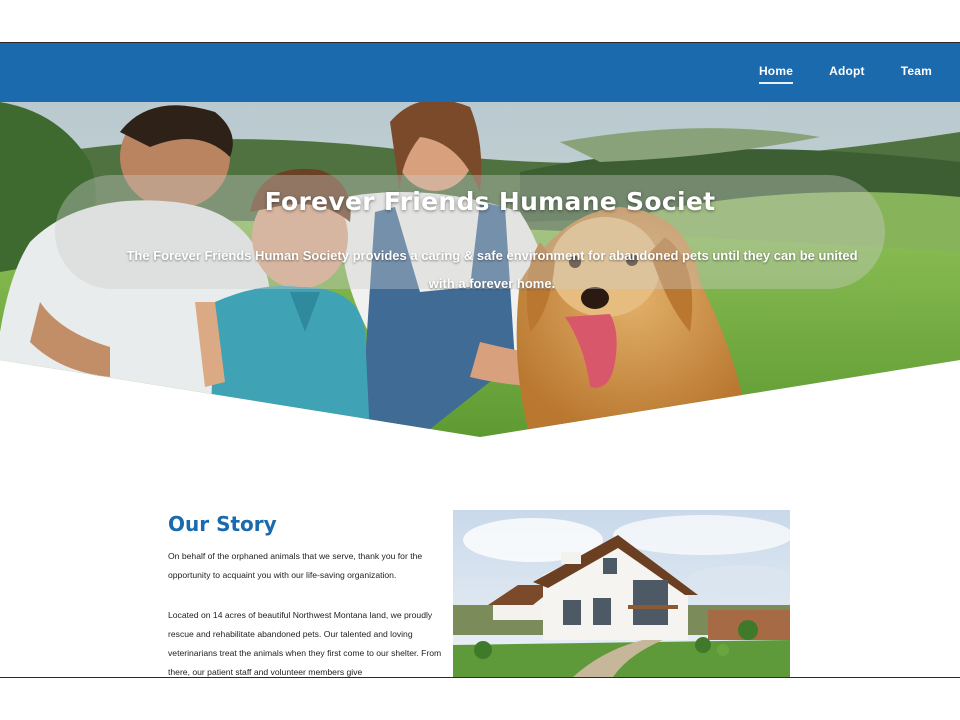 Image resolution: width=960 pixels, height=720 pixels. I want to click on nav-links: Home Adopt Team, so click(845, 72).